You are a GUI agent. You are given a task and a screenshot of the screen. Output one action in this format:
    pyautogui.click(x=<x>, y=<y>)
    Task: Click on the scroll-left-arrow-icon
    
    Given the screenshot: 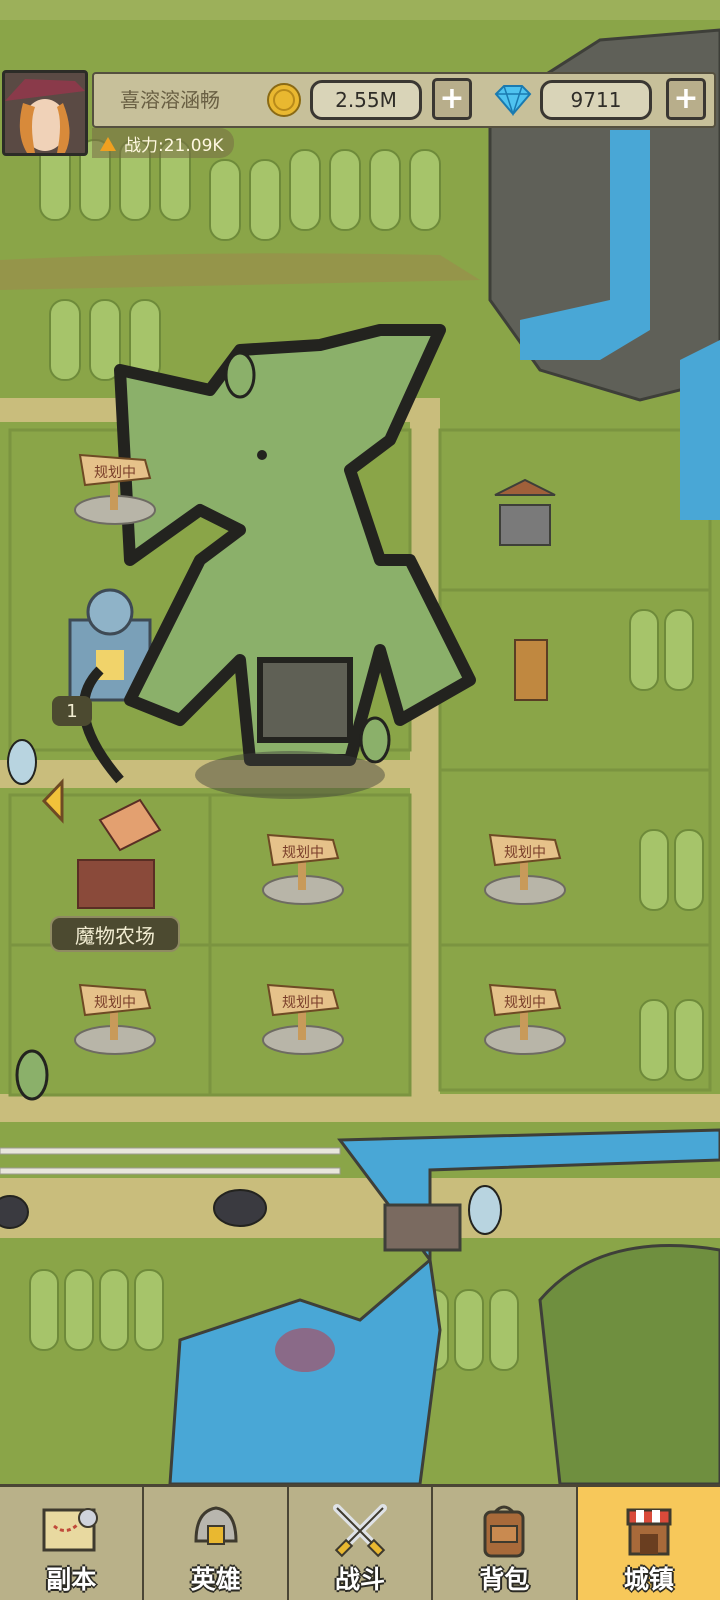 What is the action you would take?
    pyautogui.click(x=53, y=801)
    